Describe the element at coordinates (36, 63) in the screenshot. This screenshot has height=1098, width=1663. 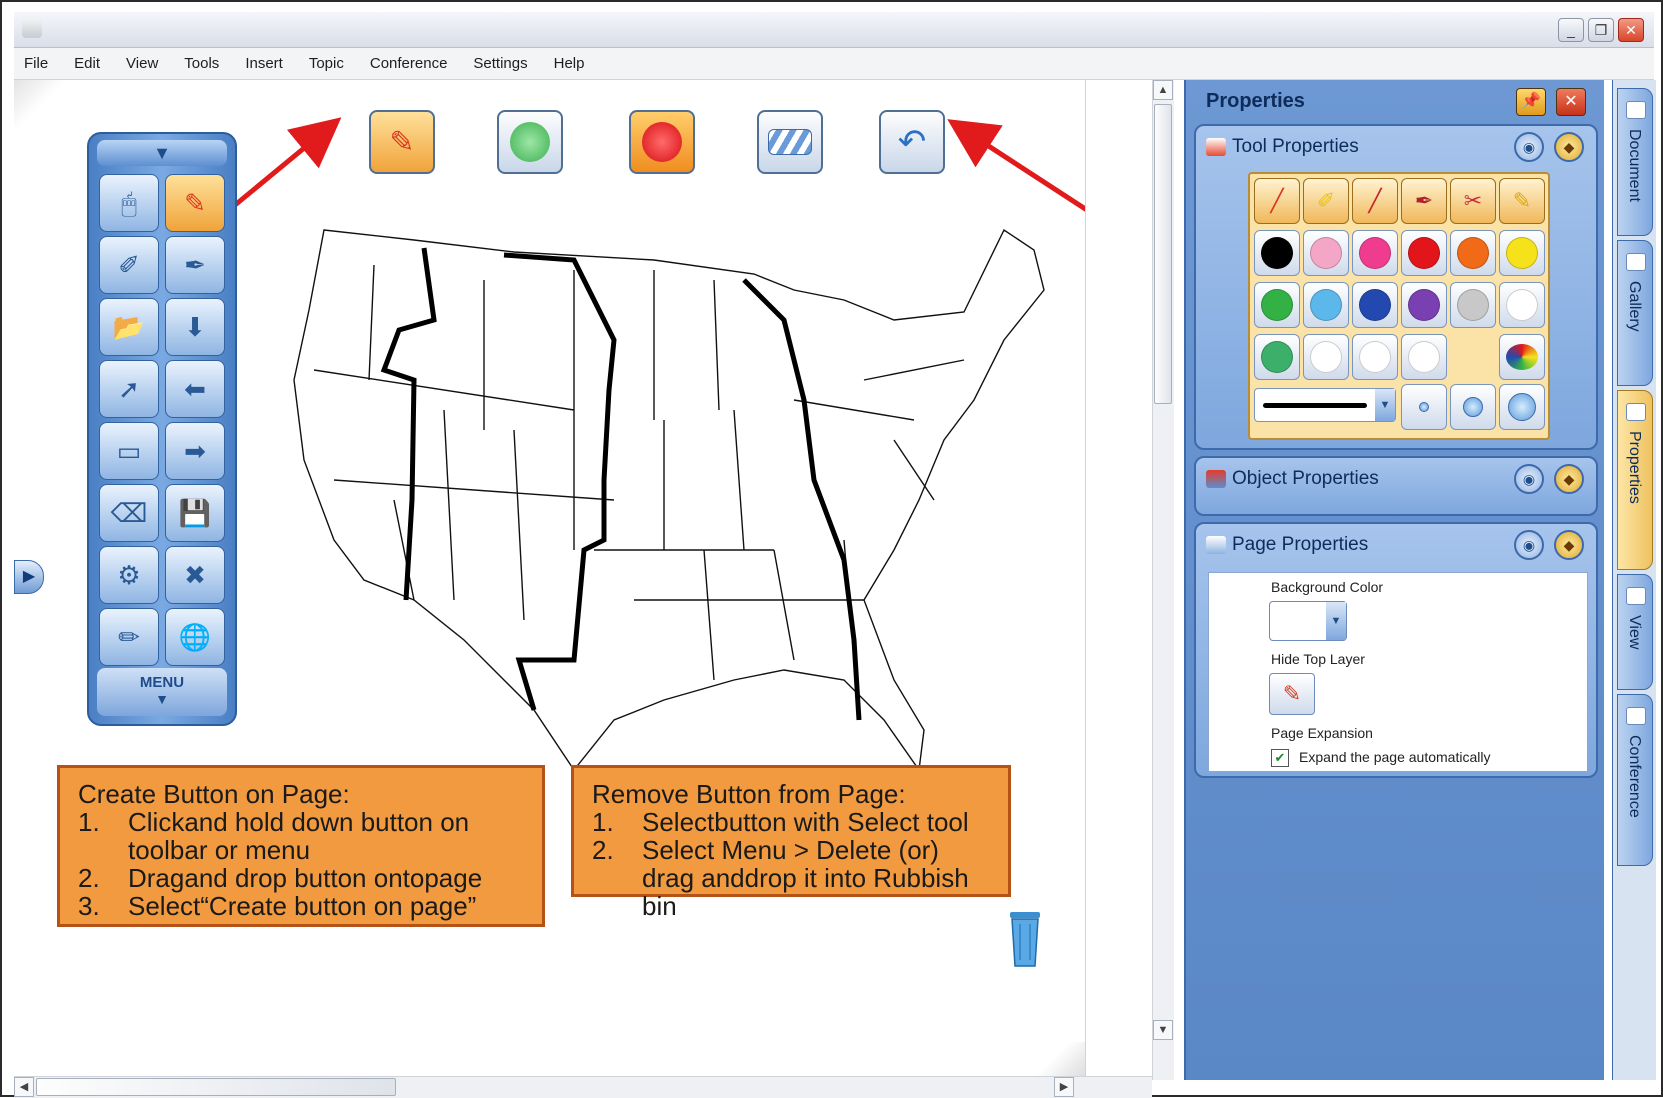
I see `menu-file: File` at that location.